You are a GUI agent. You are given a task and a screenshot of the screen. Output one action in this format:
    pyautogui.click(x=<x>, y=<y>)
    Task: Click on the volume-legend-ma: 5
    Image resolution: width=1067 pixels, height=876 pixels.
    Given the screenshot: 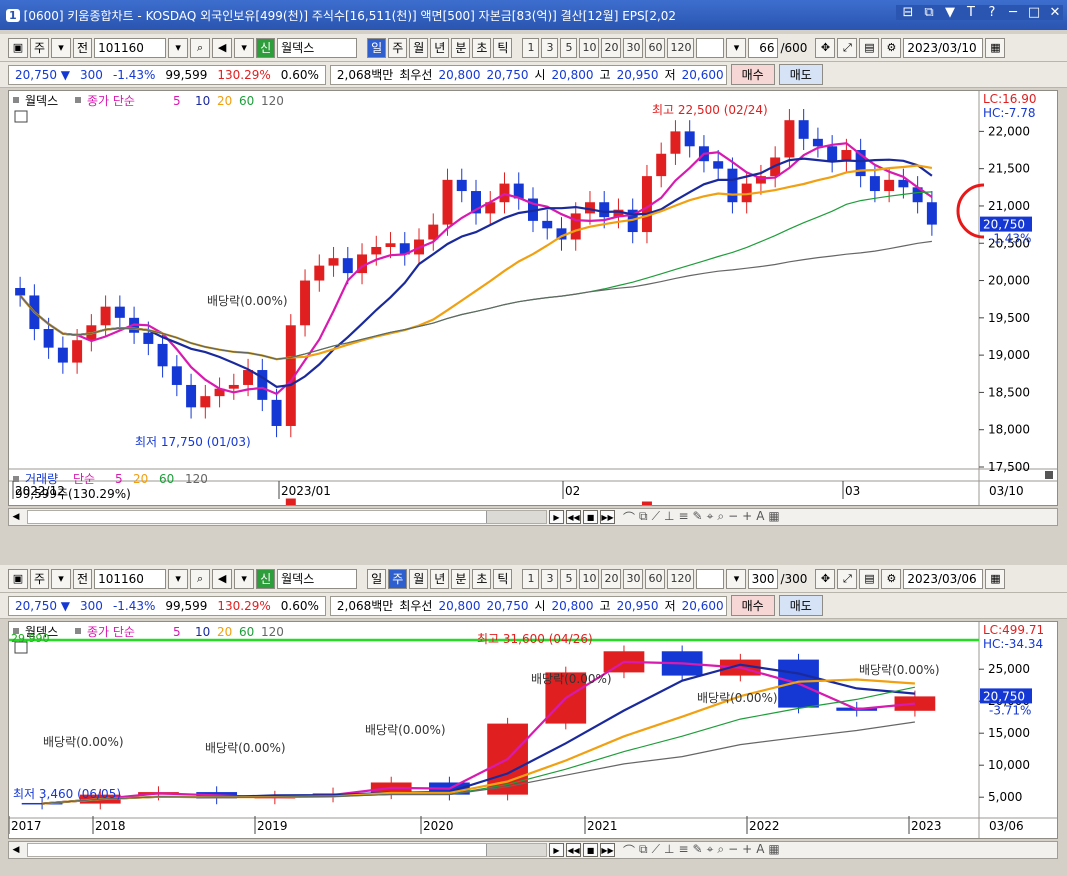 What is the action you would take?
    pyautogui.click(x=119, y=479)
    